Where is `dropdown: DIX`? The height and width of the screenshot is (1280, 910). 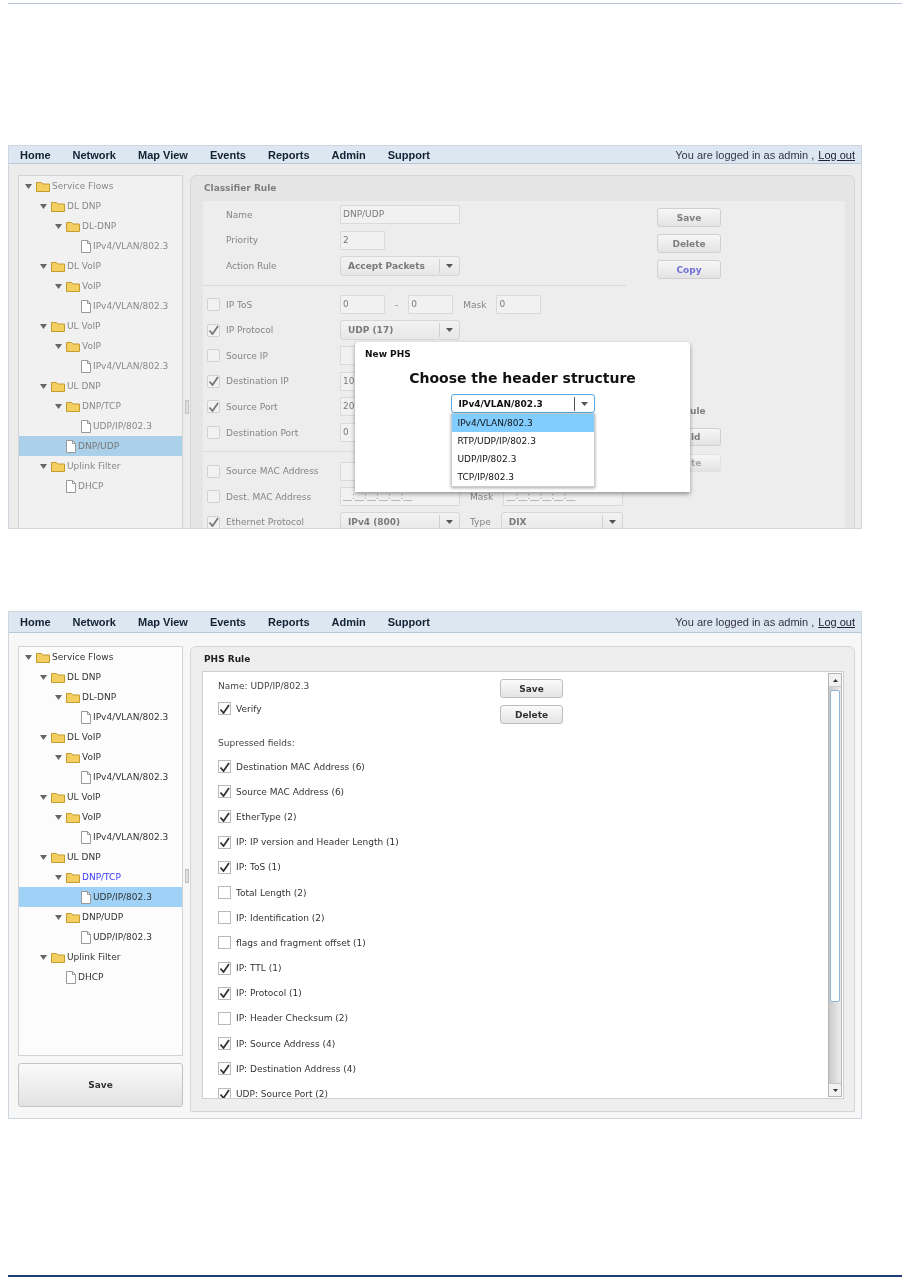
dropdown: DIX is located at coordinates (561, 520).